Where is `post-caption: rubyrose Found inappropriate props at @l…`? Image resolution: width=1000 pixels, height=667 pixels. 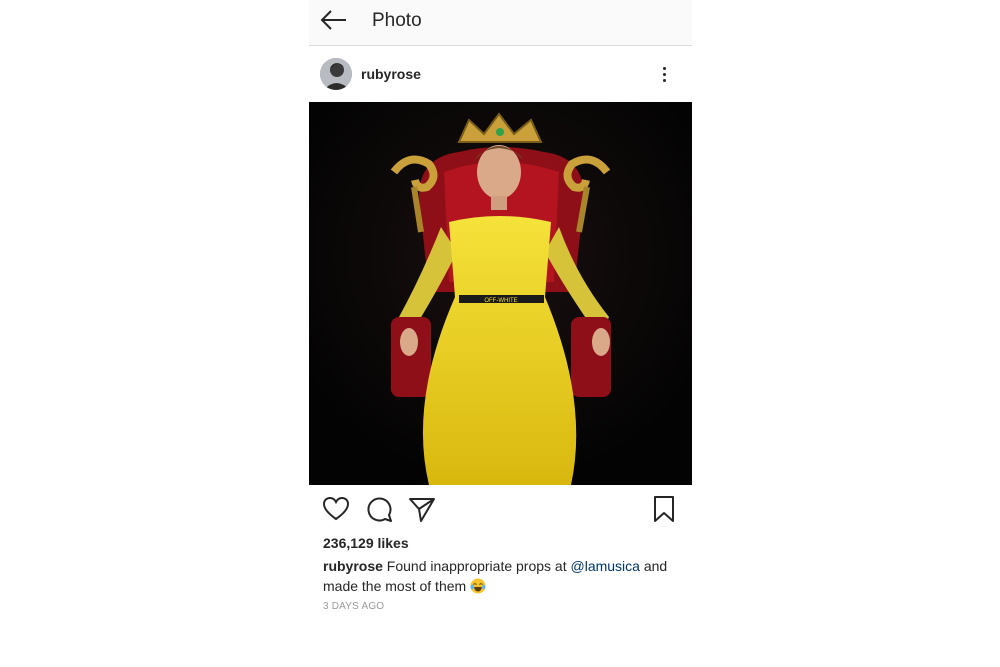
post-caption: rubyrose Found inappropriate props at @l… is located at coordinates (500, 576).